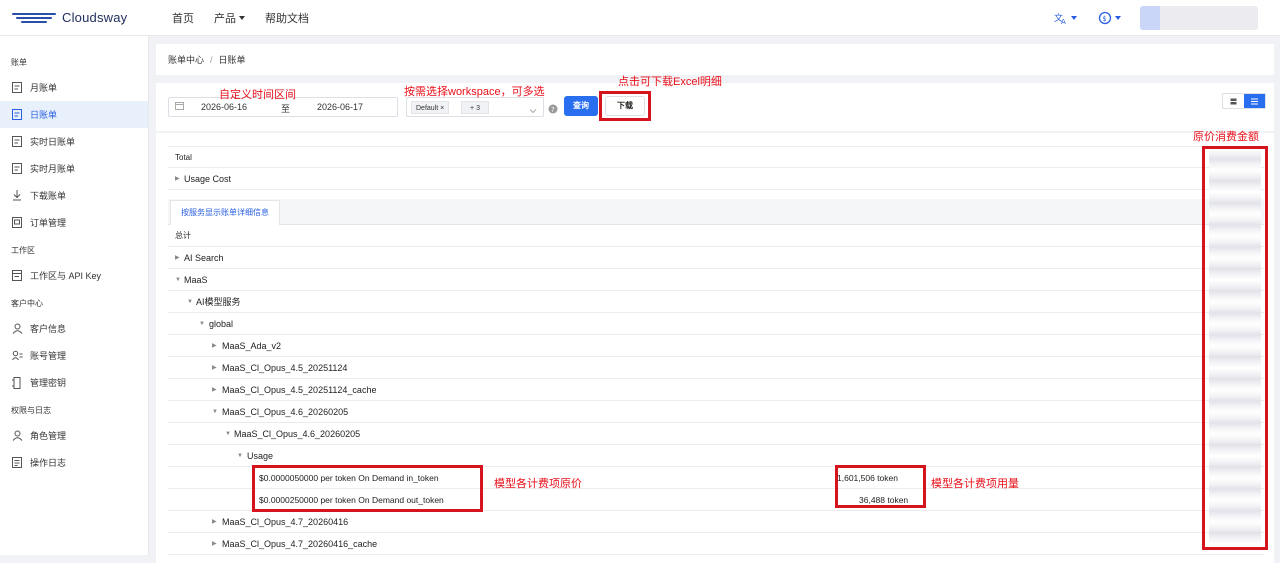 The width and height of the screenshot is (1280, 563). I want to click on sidebar-item-download-bill: 下载账单, so click(74, 195).